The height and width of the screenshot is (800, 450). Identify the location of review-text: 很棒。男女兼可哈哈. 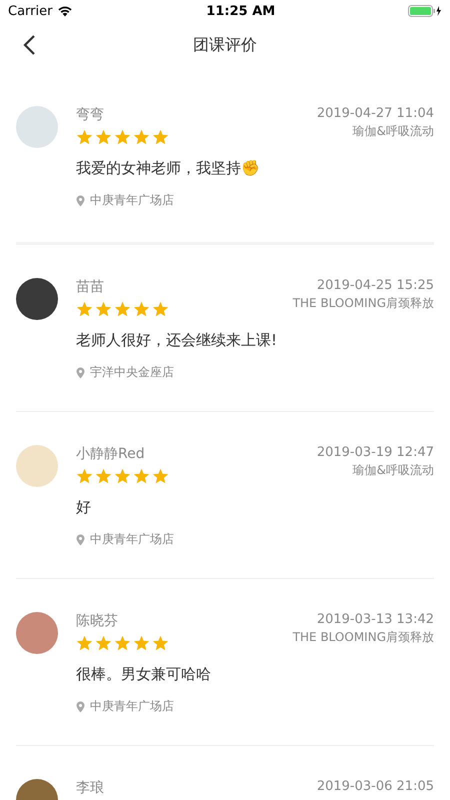
(144, 674).